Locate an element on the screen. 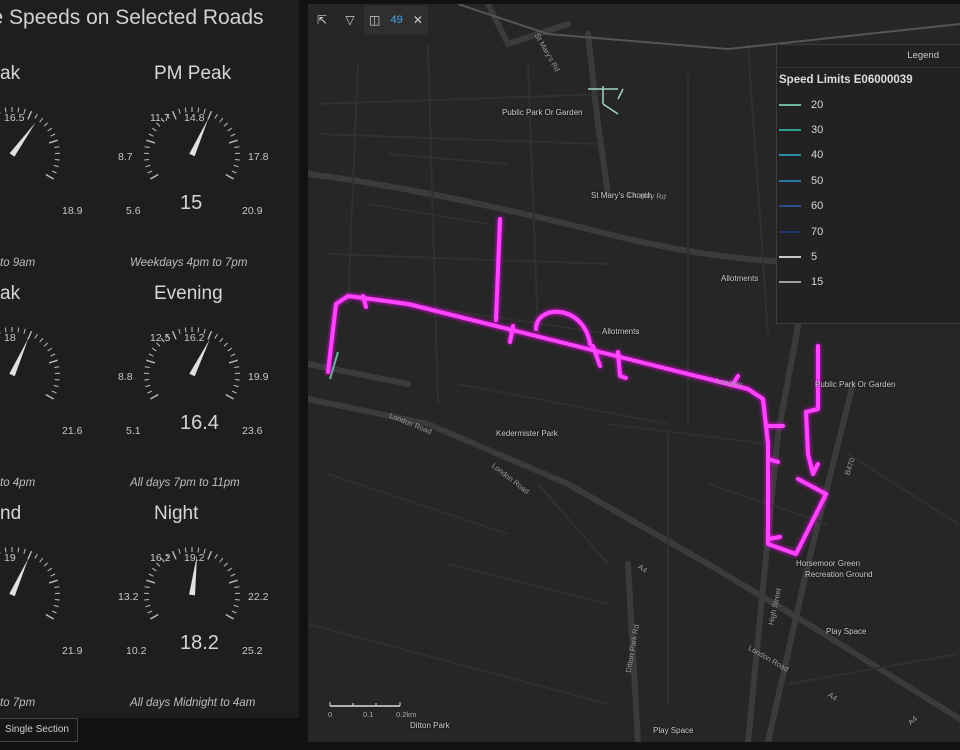 The height and width of the screenshot is (750, 960). selection-icon: ◫ is located at coordinates (375, 20).